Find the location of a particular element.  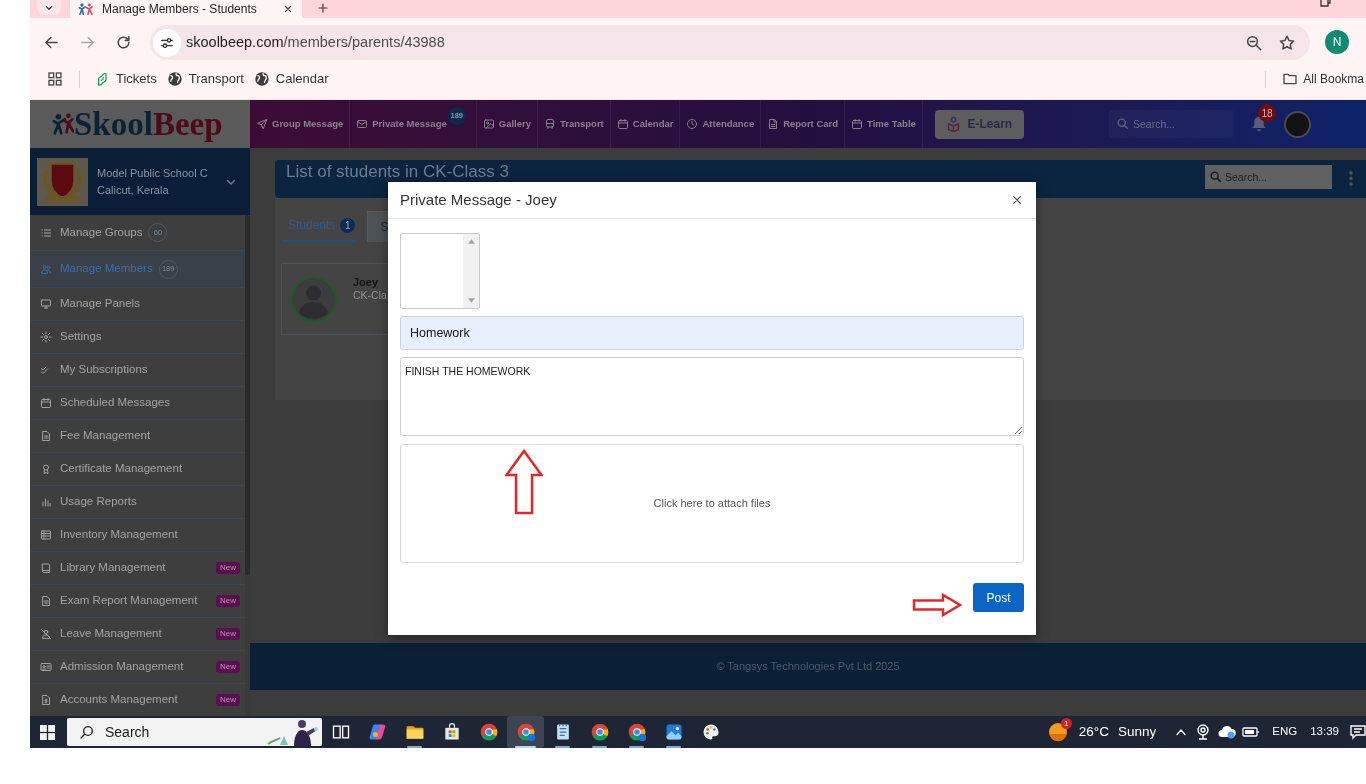

reload-icon is located at coordinates (123, 42).